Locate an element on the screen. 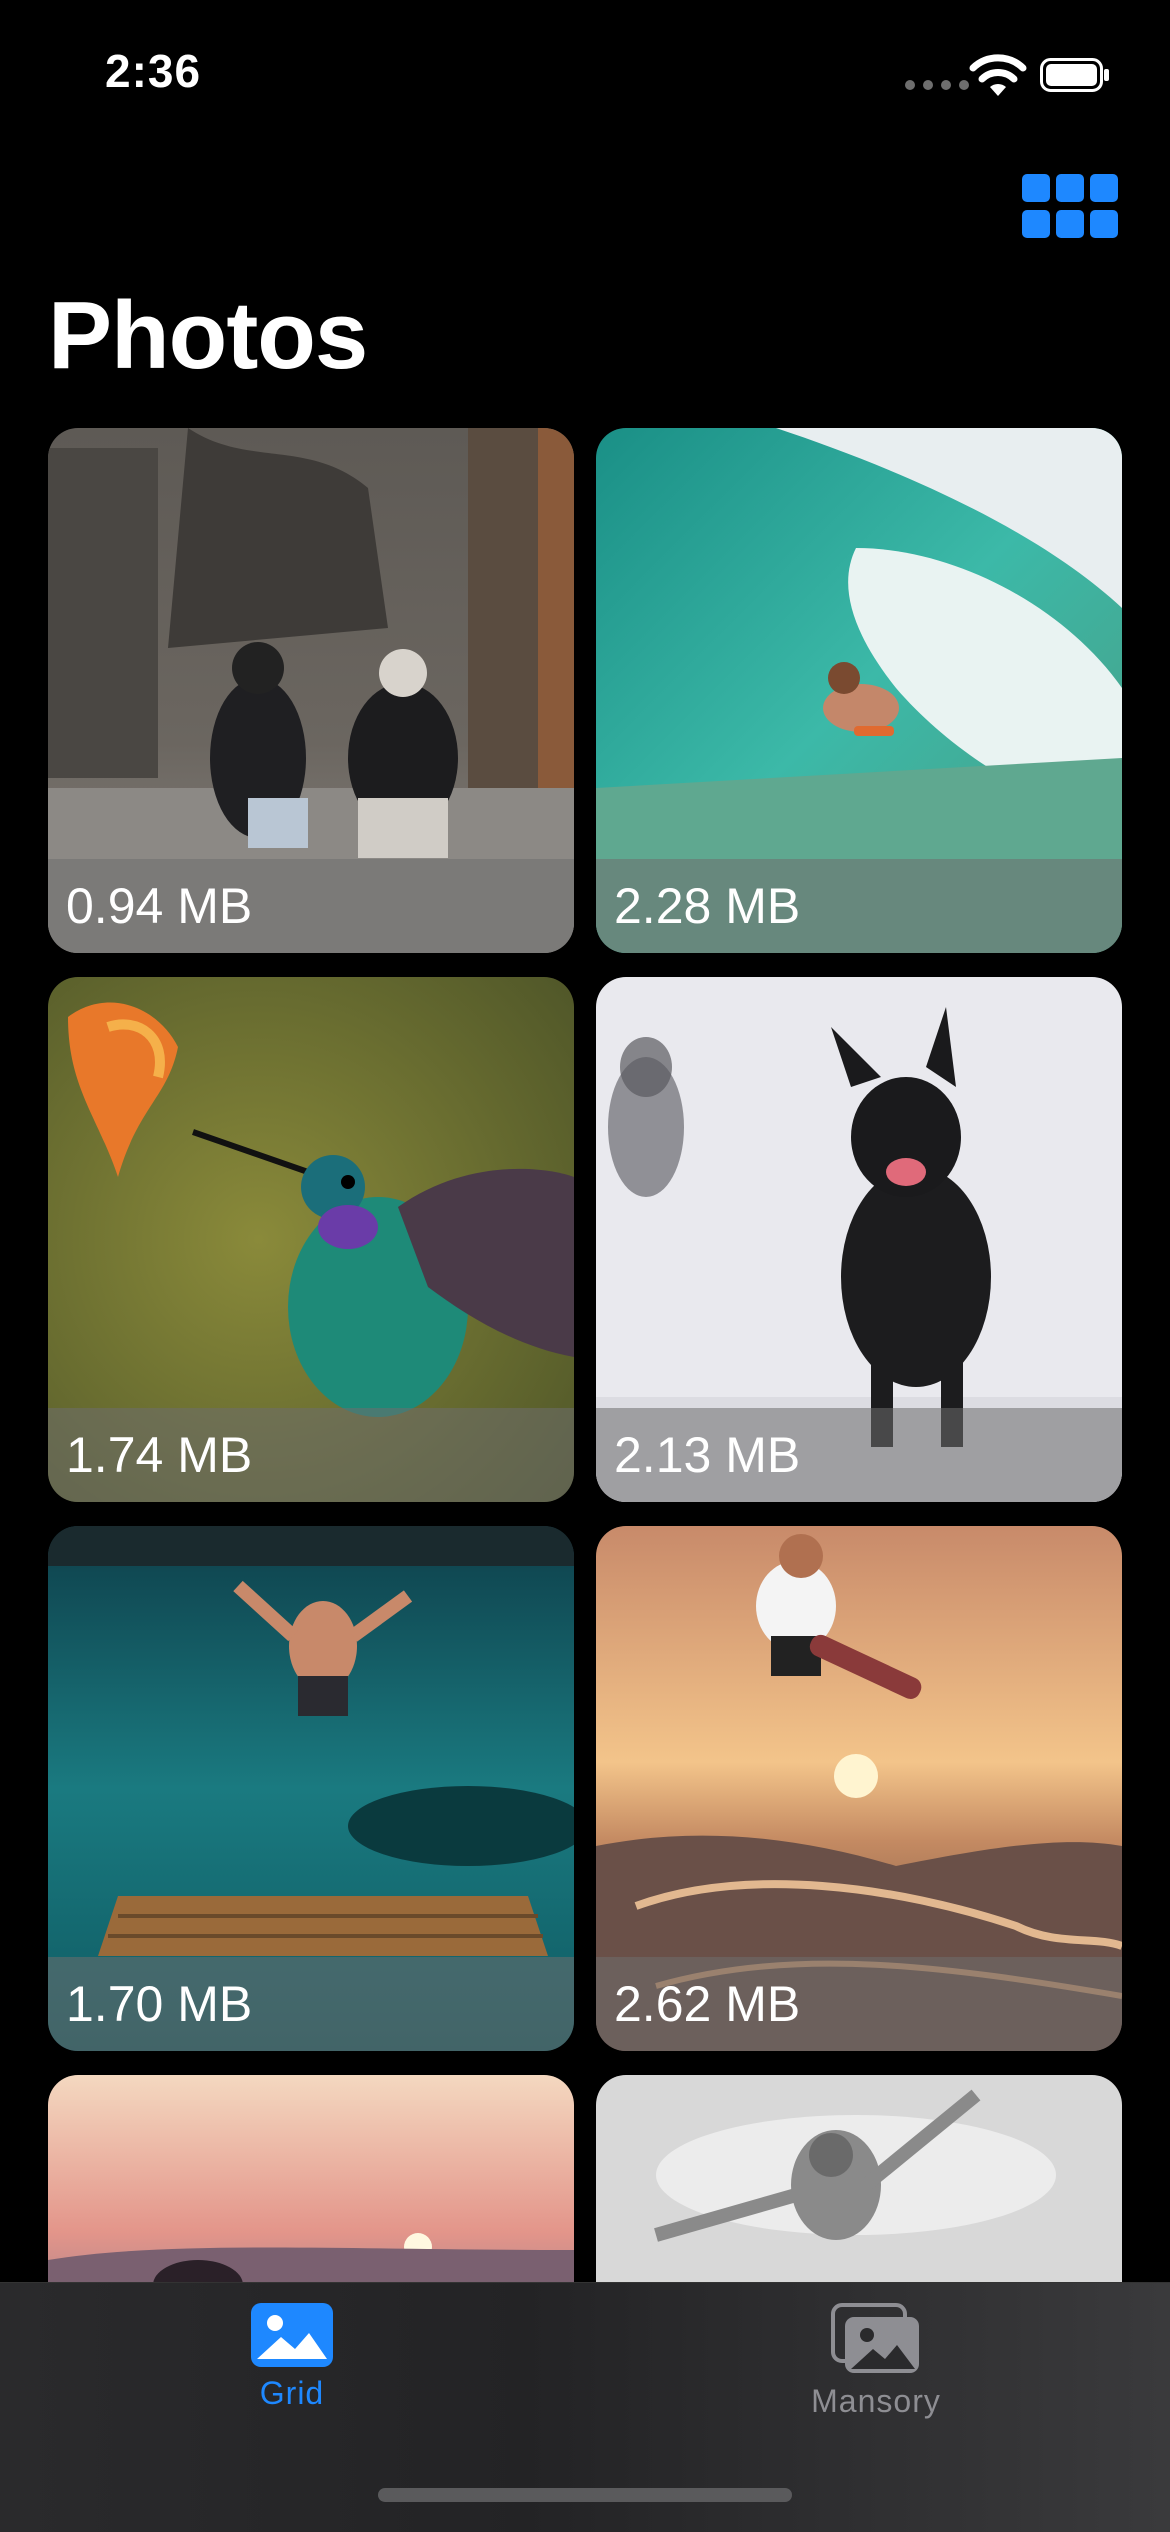 The image size is (1170, 2532). photo-size-label: 1.70 MB is located at coordinates (311, 2004).